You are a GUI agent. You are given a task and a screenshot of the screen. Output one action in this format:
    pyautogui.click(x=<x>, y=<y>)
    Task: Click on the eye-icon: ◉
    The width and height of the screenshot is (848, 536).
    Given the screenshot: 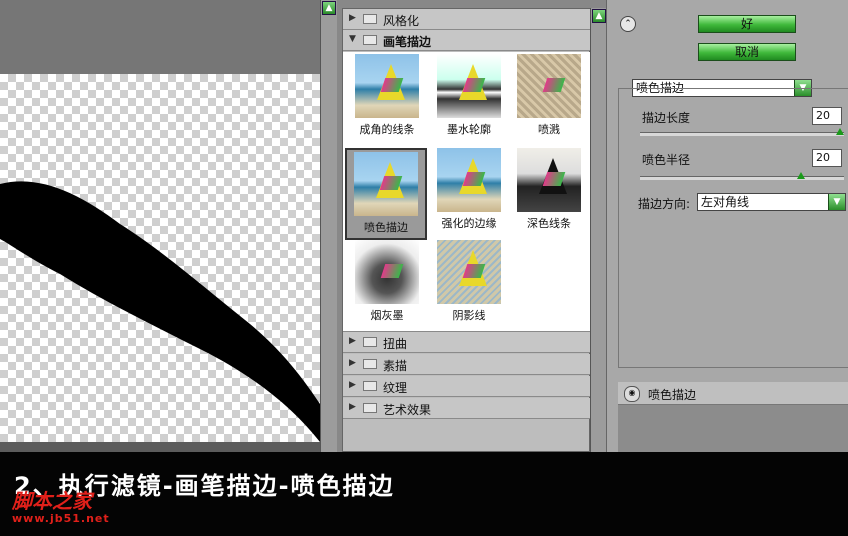 What is the action you would take?
    pyautogui.click(x=632, y=394)
    